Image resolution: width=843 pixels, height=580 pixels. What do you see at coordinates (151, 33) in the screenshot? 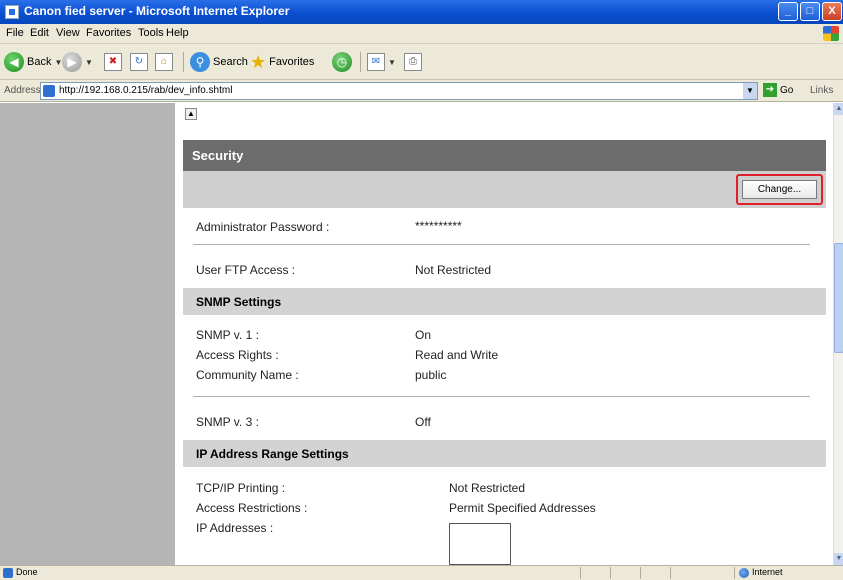
I see `menu-tools: Tools` at bounding box center [151, 33].